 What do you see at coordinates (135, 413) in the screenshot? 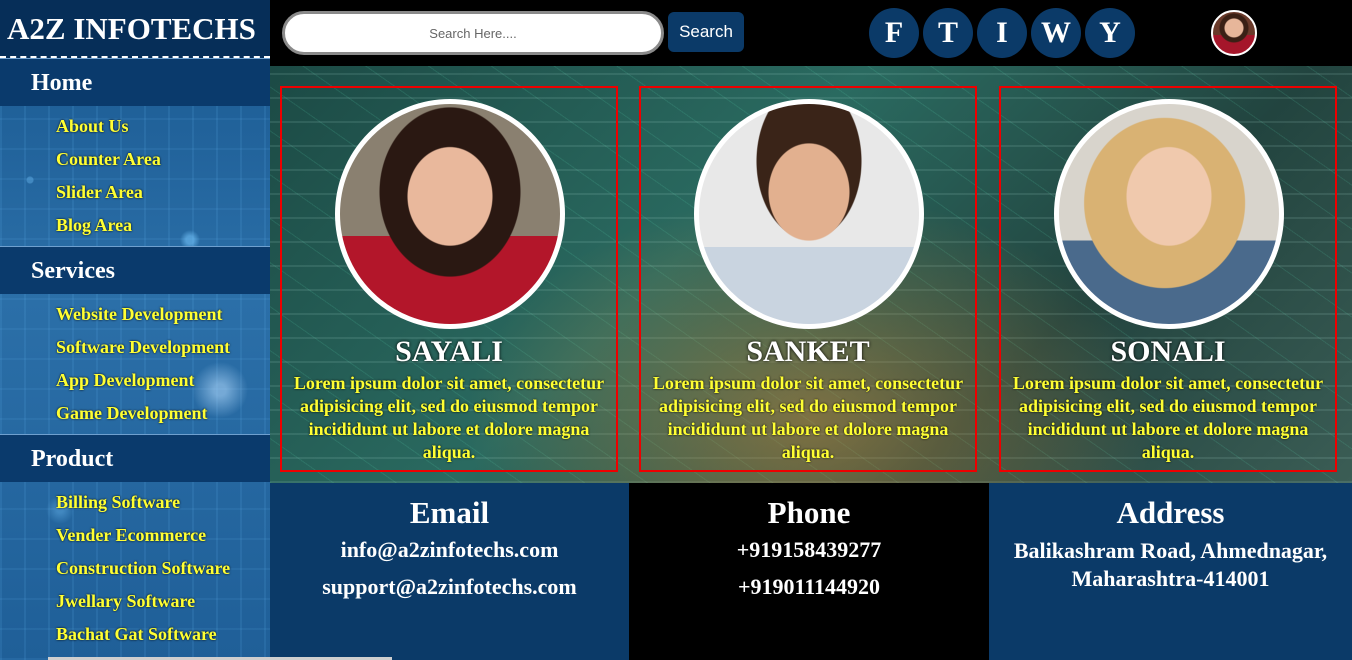
I see `sidebar-item-game-development: Game Development` at bounding box center [135, 413].